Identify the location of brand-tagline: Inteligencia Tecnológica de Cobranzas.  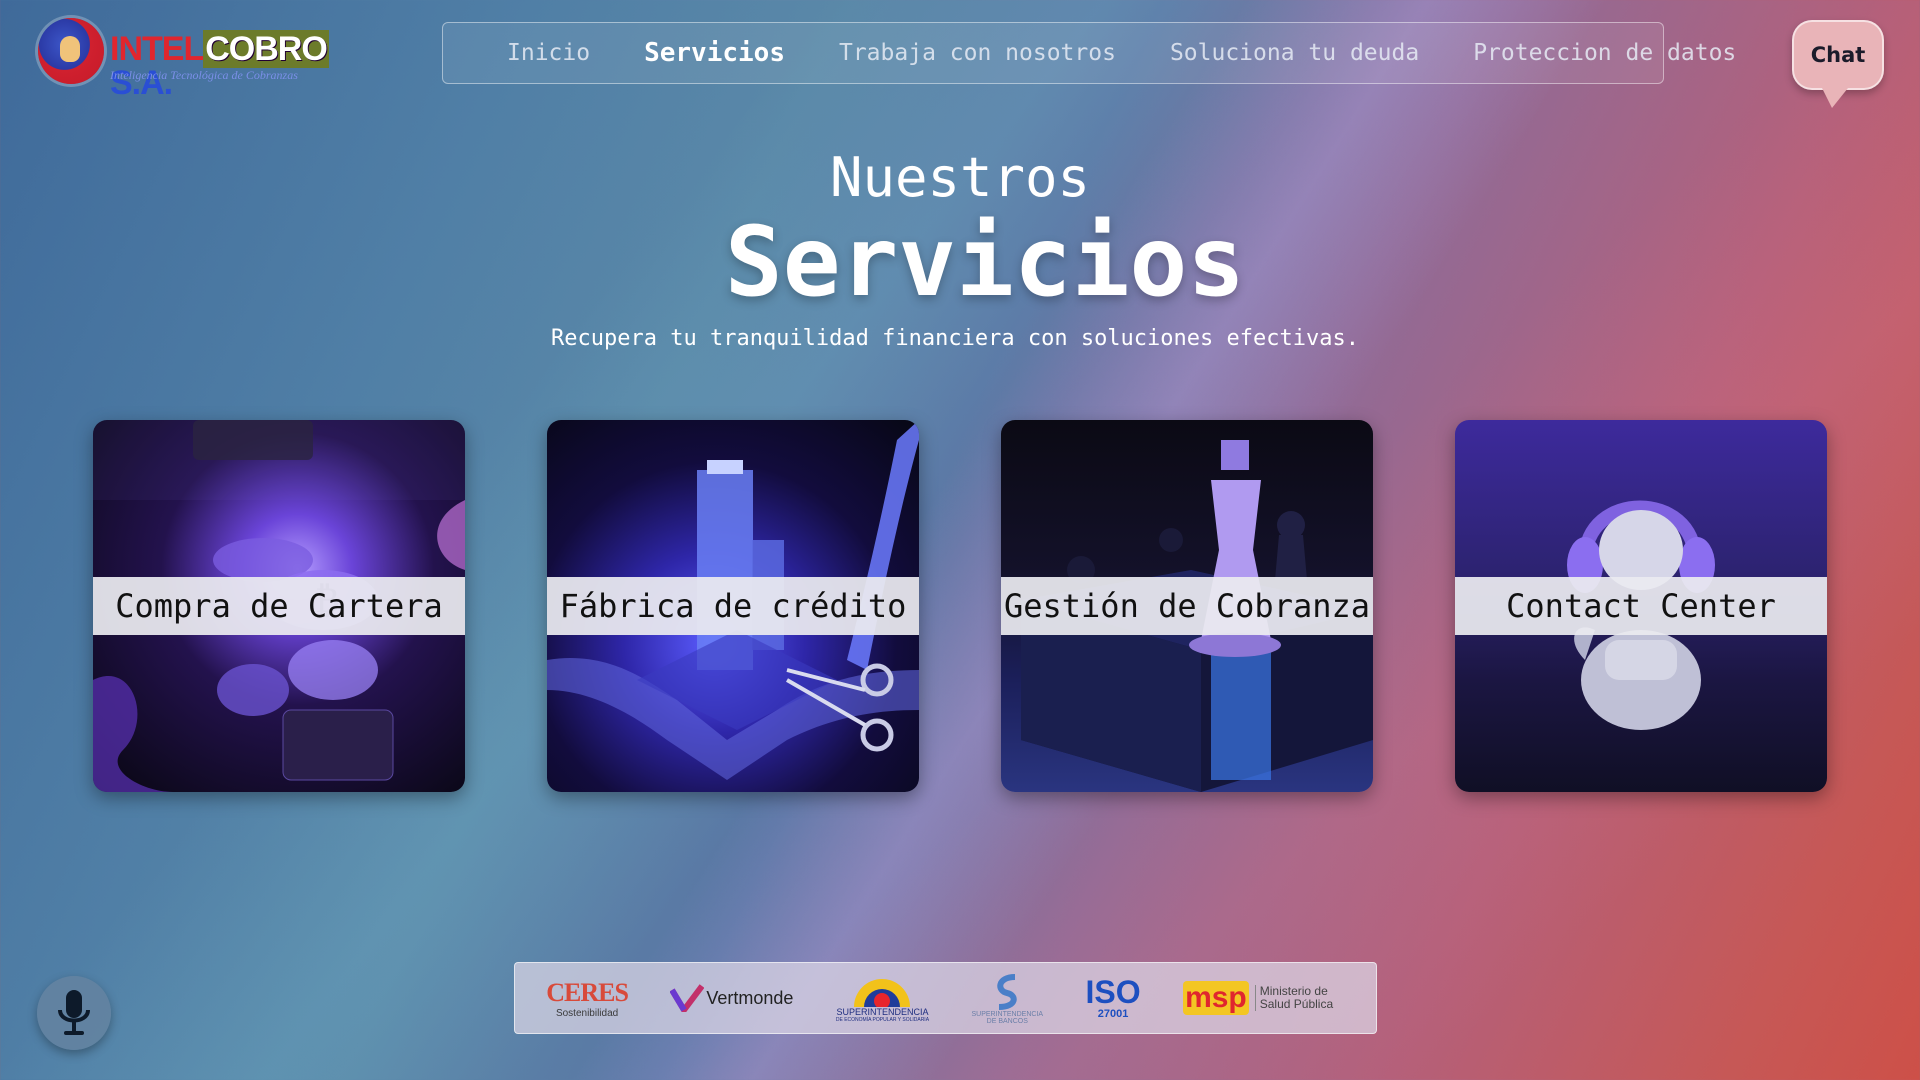
(204, 75).